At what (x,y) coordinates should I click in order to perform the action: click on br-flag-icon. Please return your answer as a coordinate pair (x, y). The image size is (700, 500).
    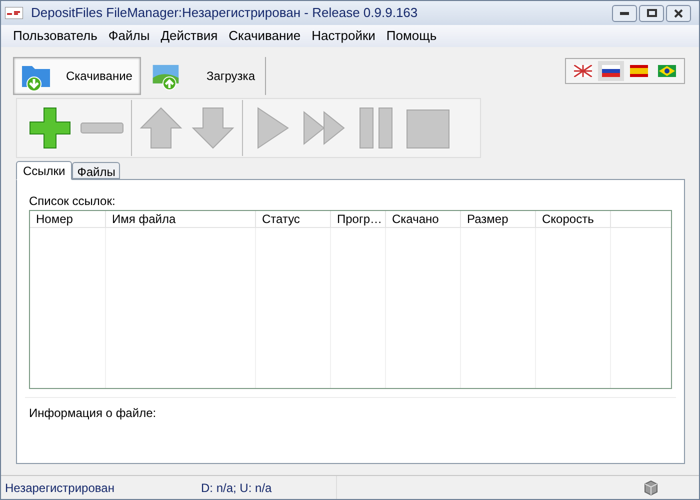
    Looking at the image, I should click on (667, 71).